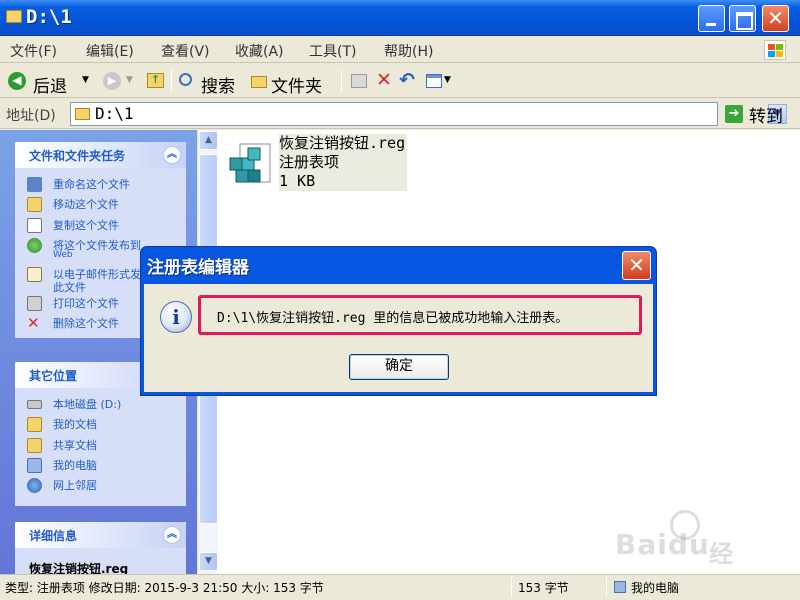 This screenshot has height=600, width=800. I want to click on ok-button: 确定, so click(399, 367).